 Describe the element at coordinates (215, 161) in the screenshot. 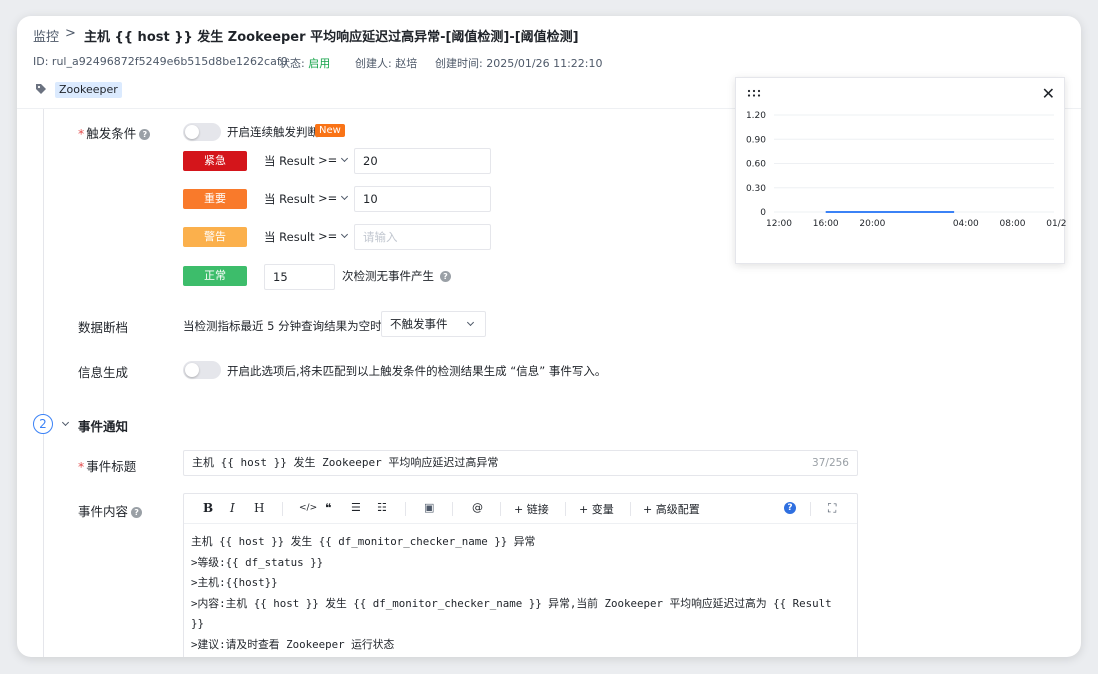

I see `level-badge: 紧急` at that location.